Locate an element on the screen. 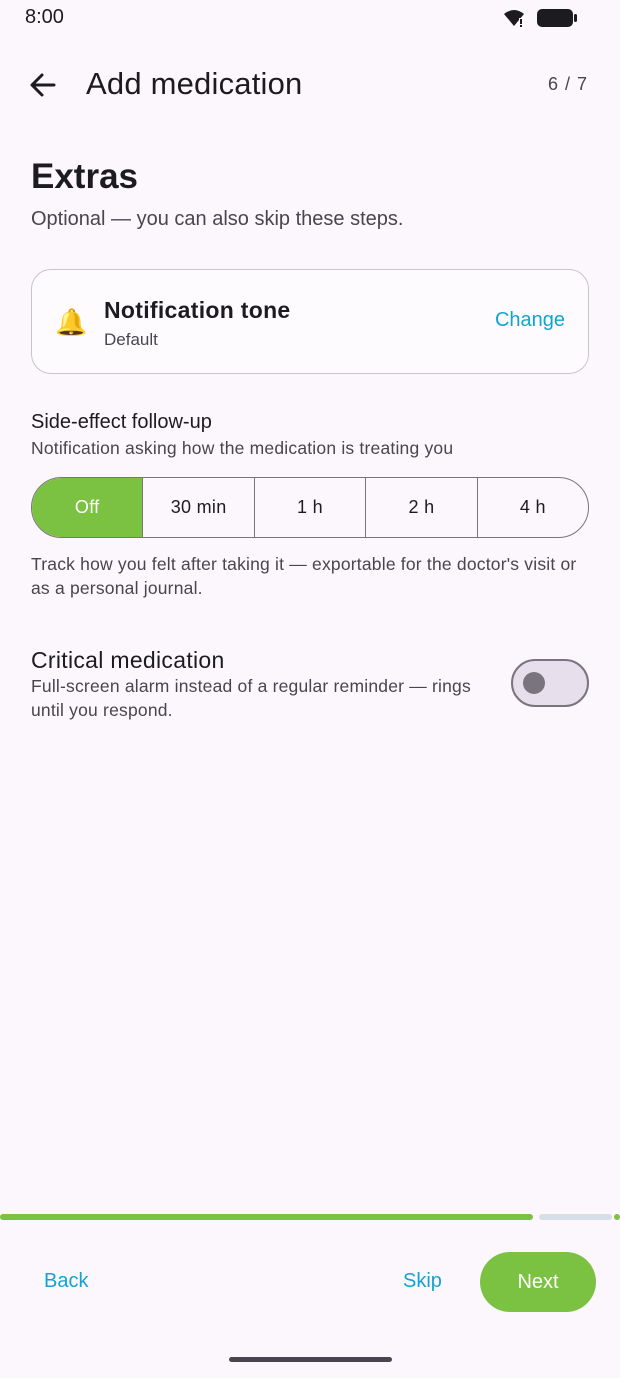  battery-icon is located at coordinates (557, 18).